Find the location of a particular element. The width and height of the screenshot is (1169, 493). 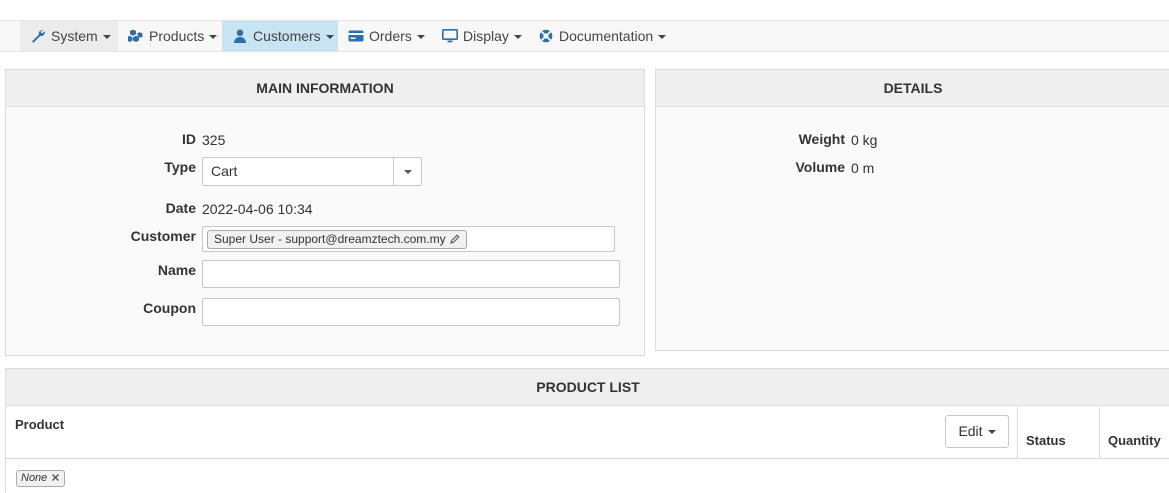

column-header-product: Product is located at coordinates (40, 424).